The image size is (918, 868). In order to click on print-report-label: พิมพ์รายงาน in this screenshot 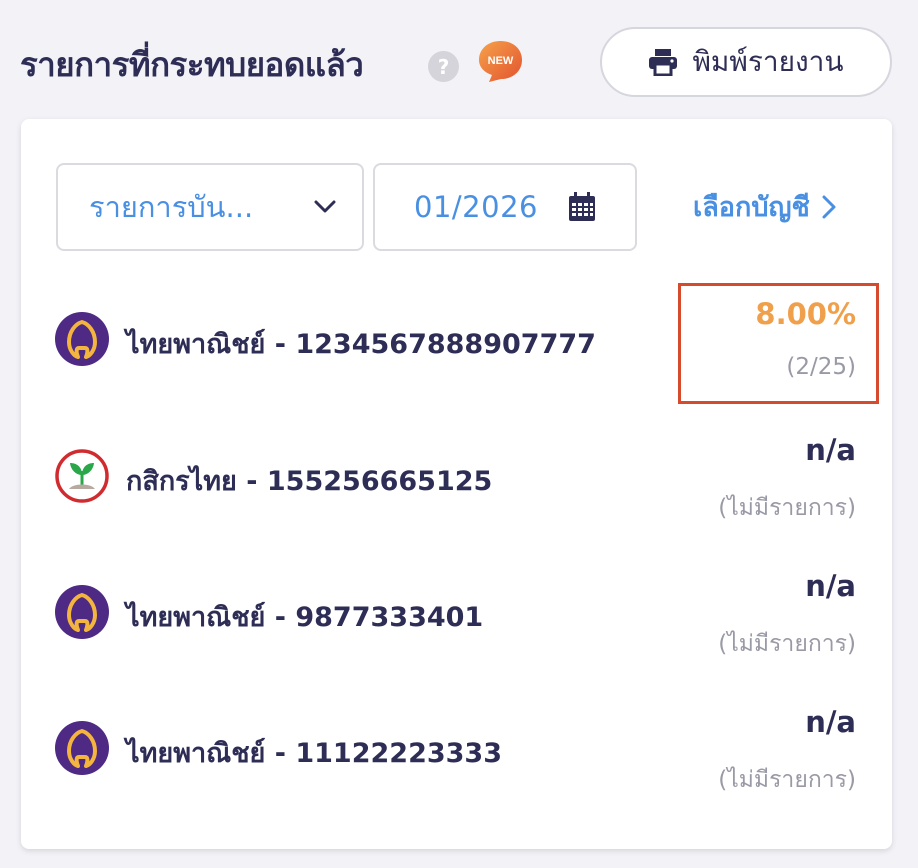, I will do `click(768, 61)`.